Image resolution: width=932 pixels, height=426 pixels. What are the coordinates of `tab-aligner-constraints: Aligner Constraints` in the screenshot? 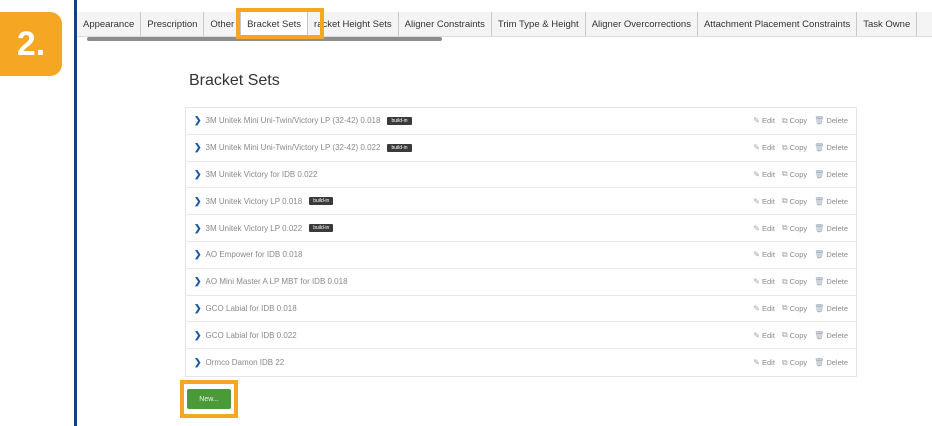 It's located at (445, 24).